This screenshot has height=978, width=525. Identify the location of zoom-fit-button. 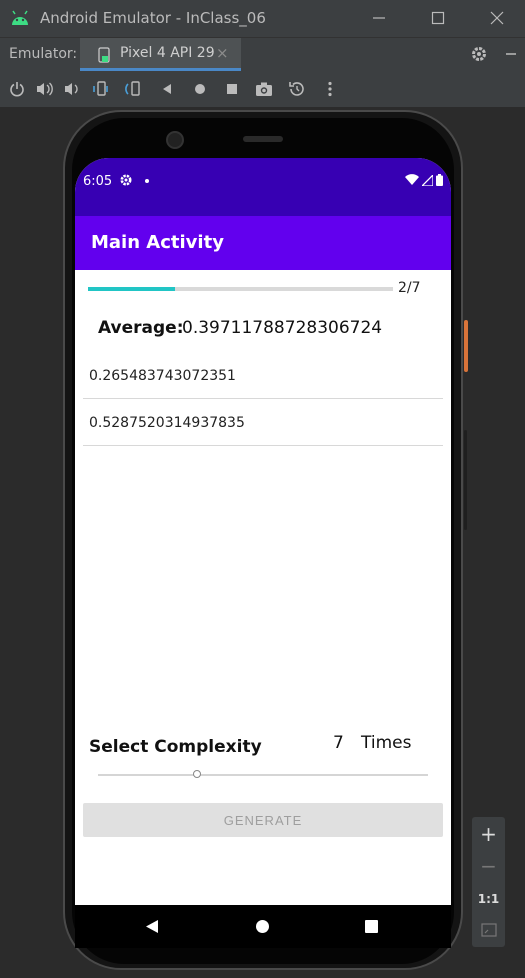
(488, 930).